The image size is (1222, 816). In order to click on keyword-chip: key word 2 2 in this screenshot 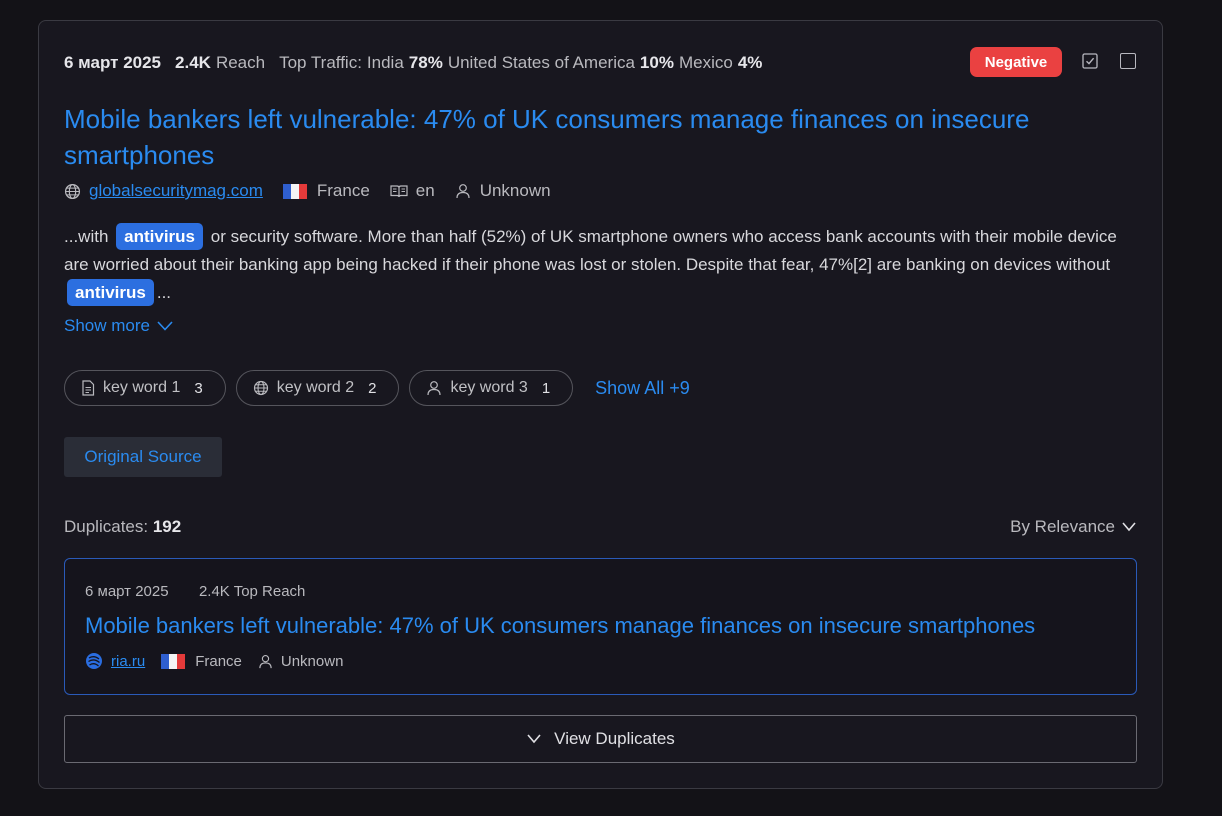, I will do `click(317, 388)`.